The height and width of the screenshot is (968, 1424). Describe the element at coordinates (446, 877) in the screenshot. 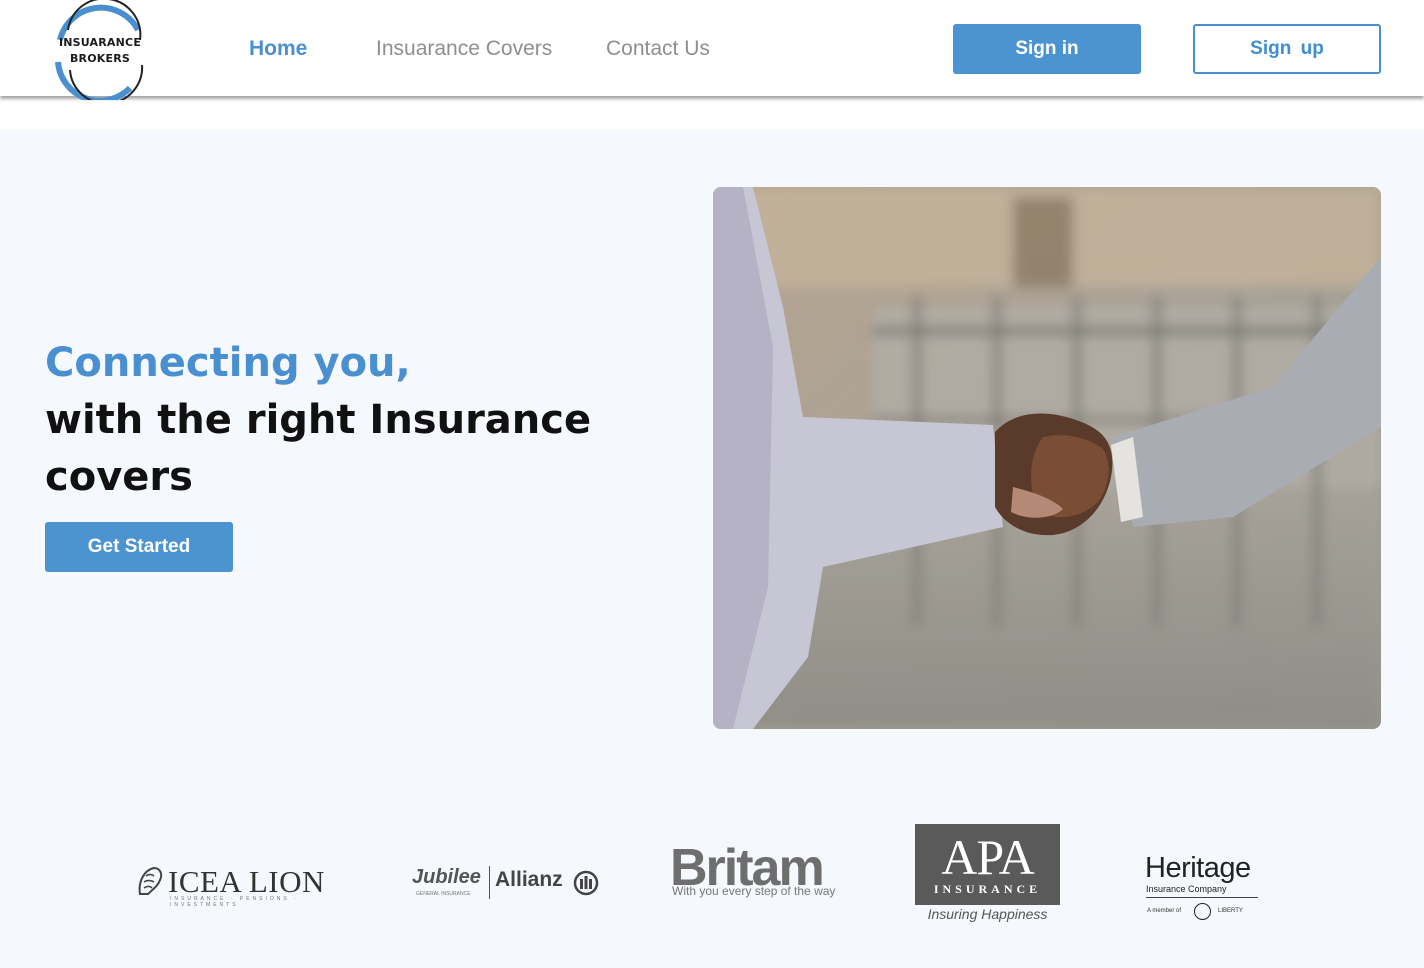

I see `jubilee-wordmark: Jubilee` at that location.